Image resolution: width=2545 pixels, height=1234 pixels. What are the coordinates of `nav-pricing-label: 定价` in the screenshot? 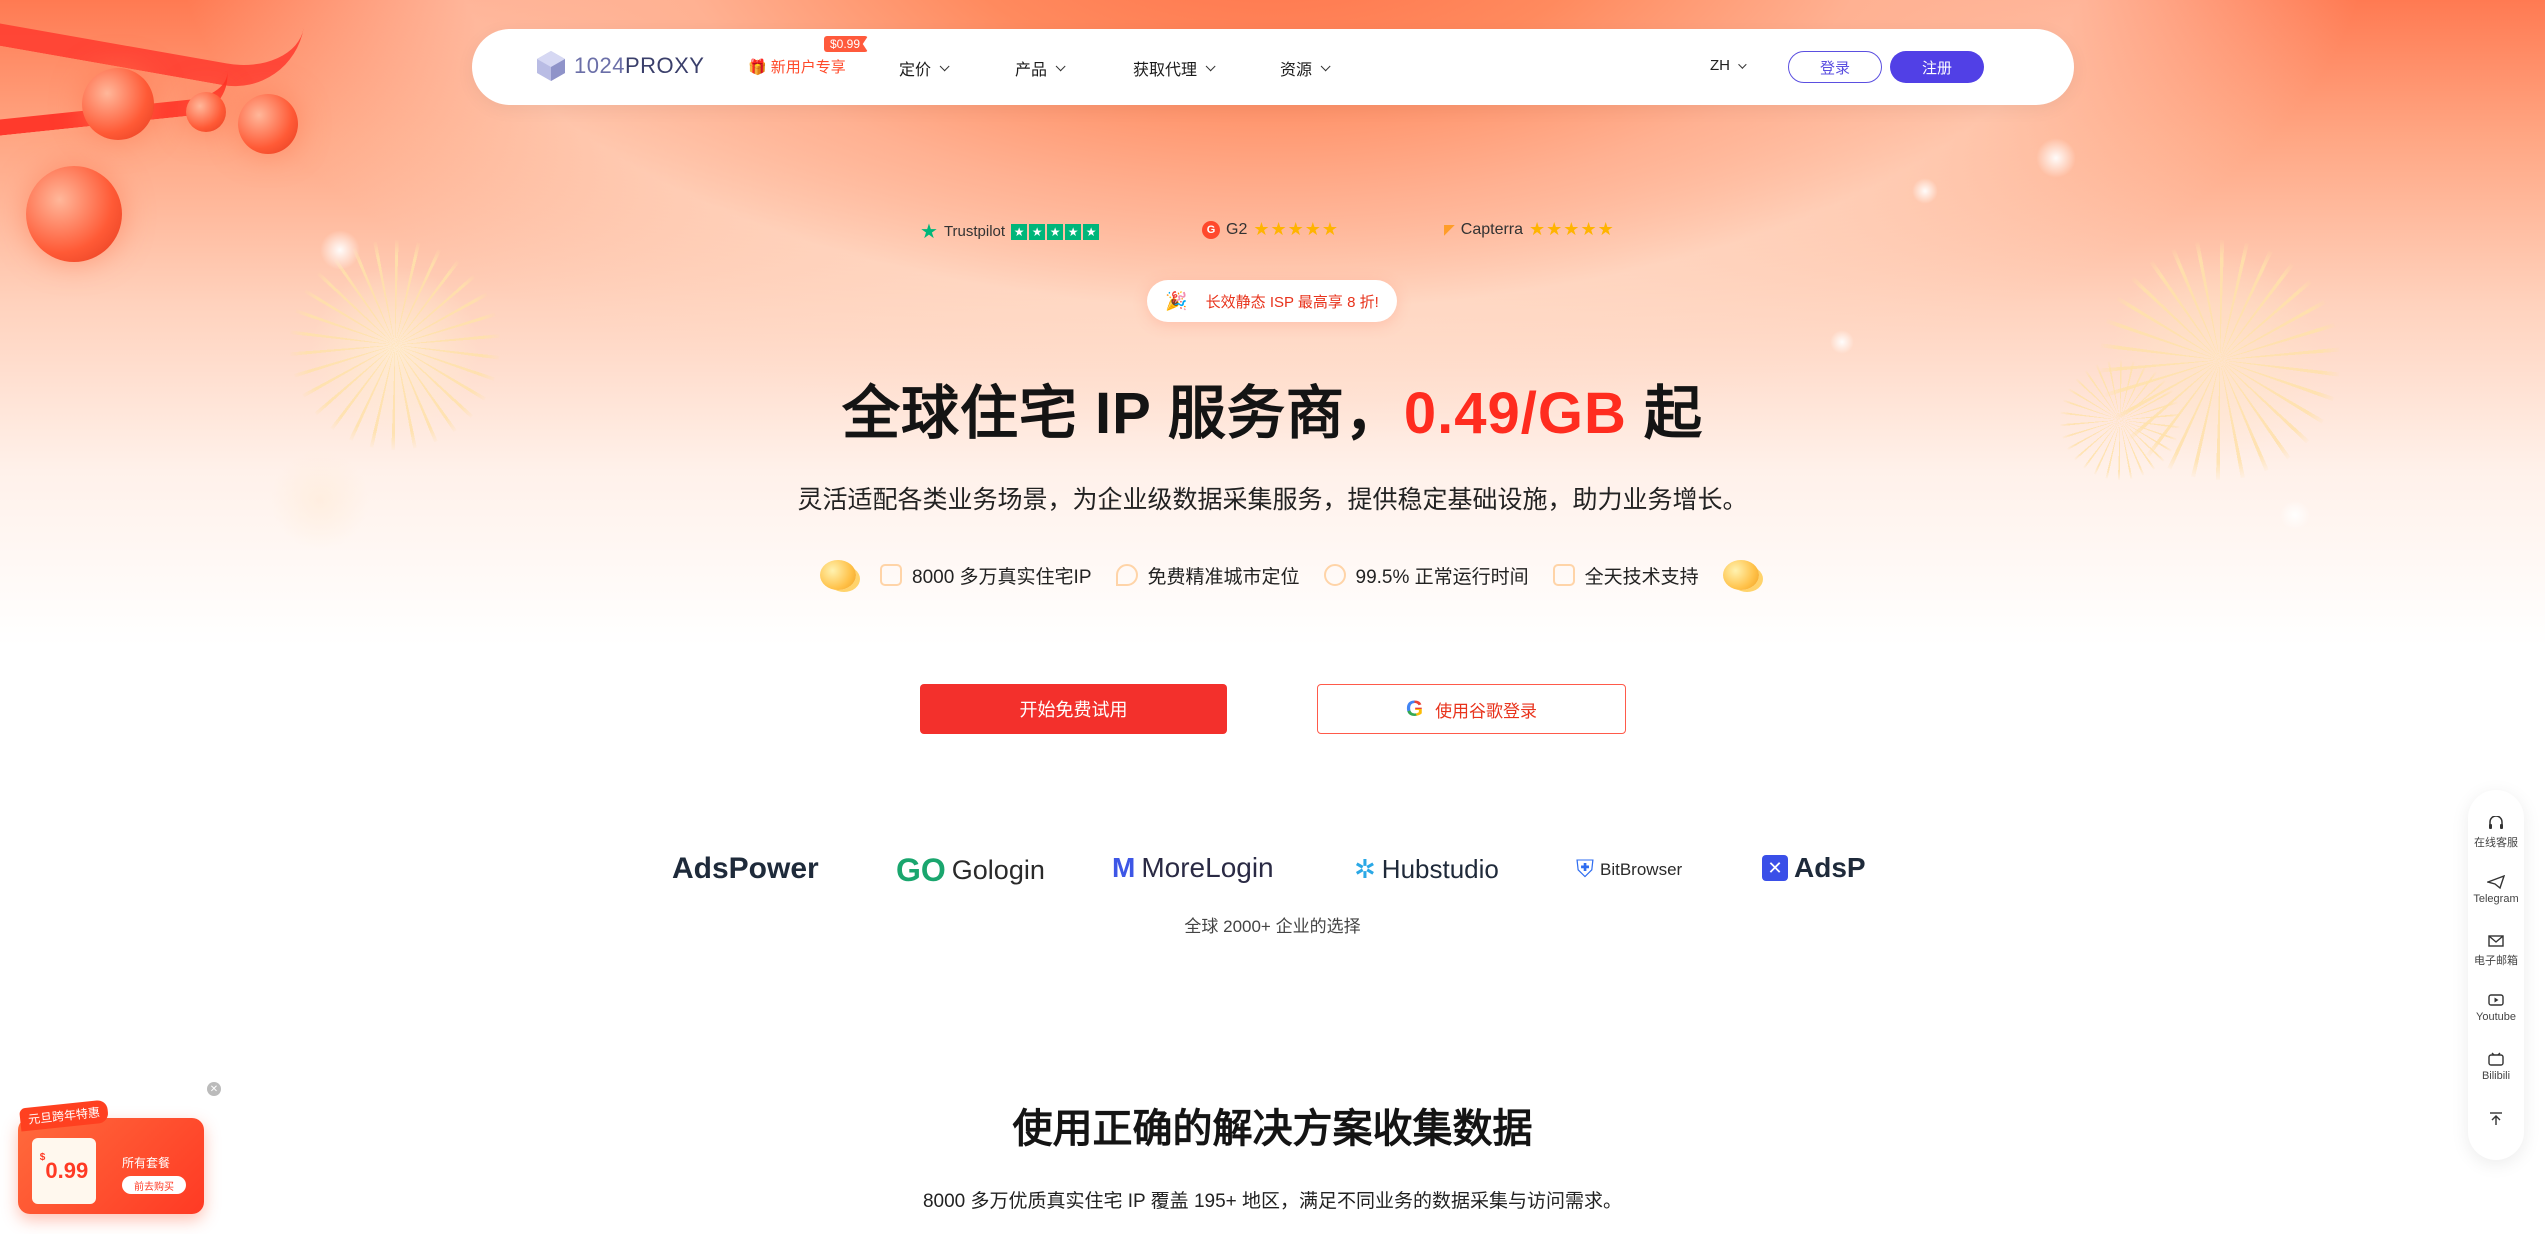 It's located at (915, 70).